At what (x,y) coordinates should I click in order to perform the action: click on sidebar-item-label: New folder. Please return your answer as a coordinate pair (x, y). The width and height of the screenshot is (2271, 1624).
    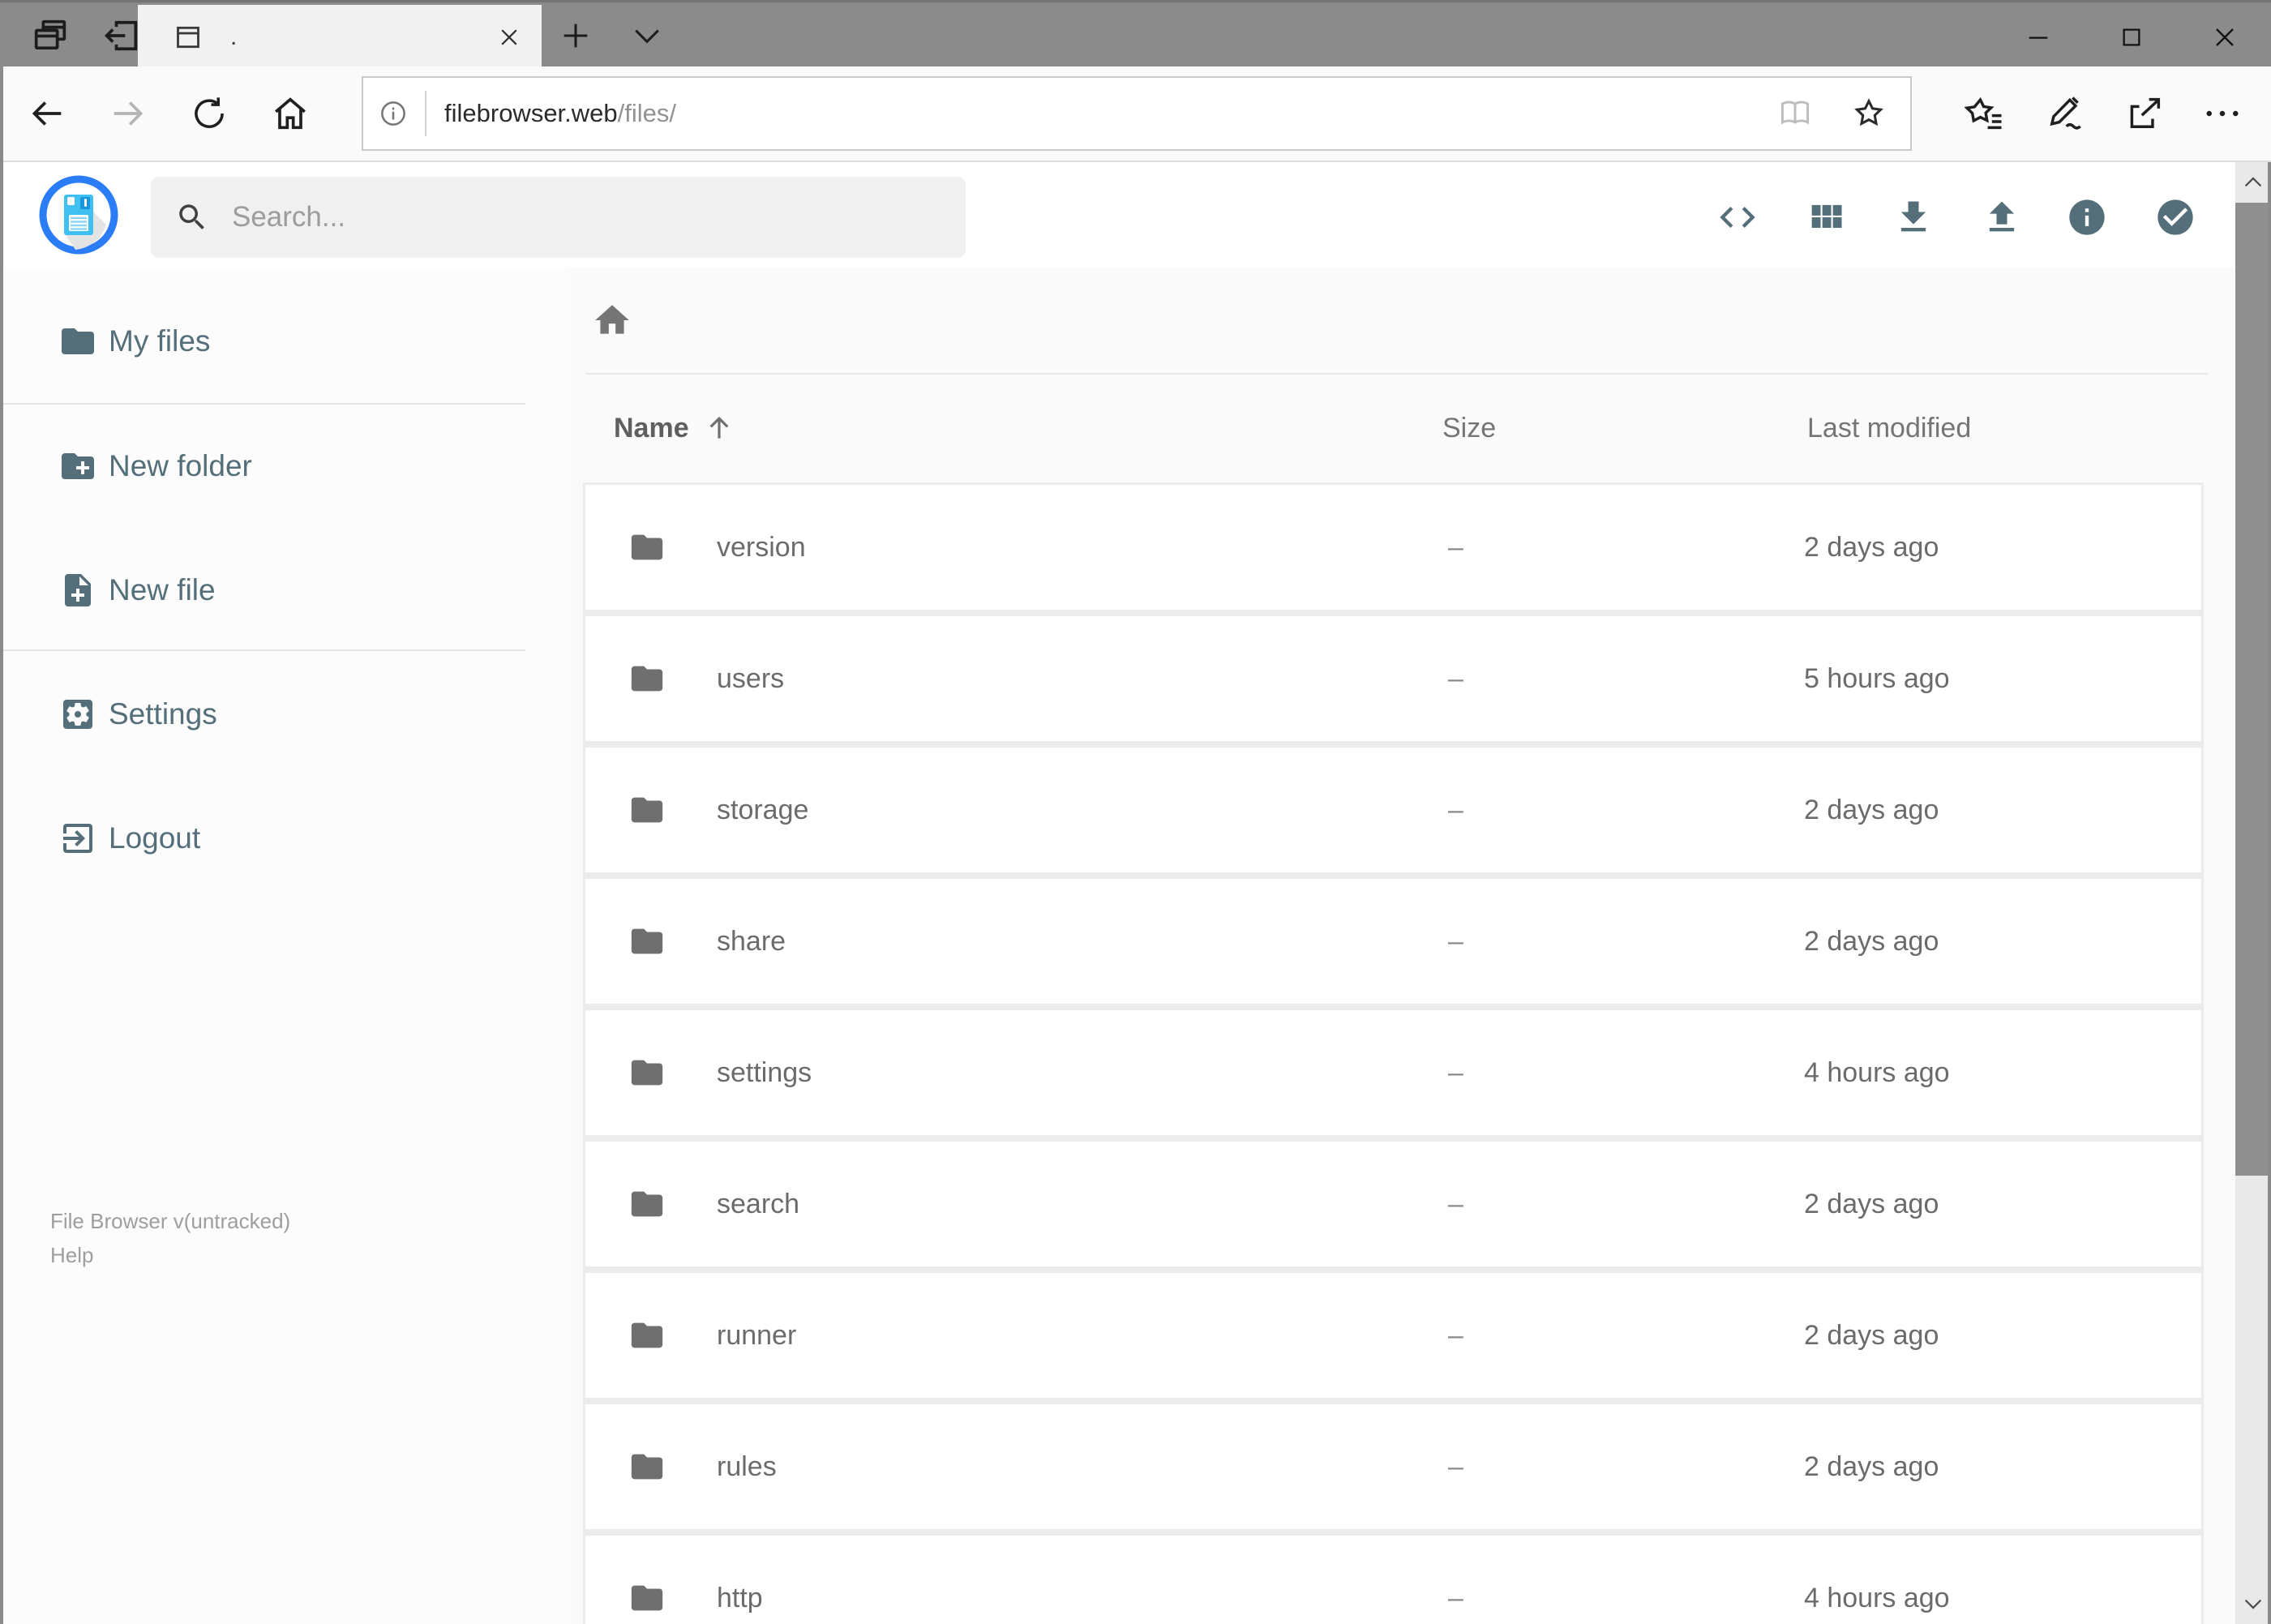
    Looking at the image, I should click on (181, 465).